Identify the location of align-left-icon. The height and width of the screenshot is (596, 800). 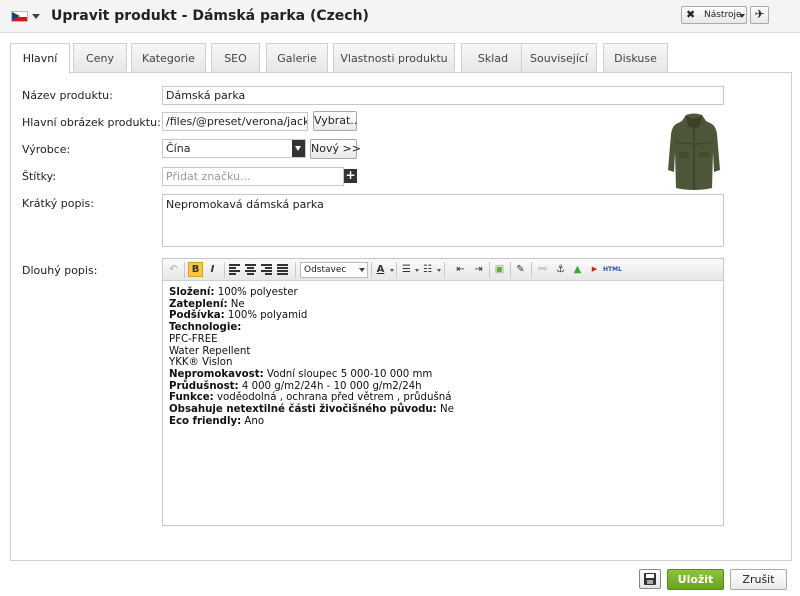
(234, 269).